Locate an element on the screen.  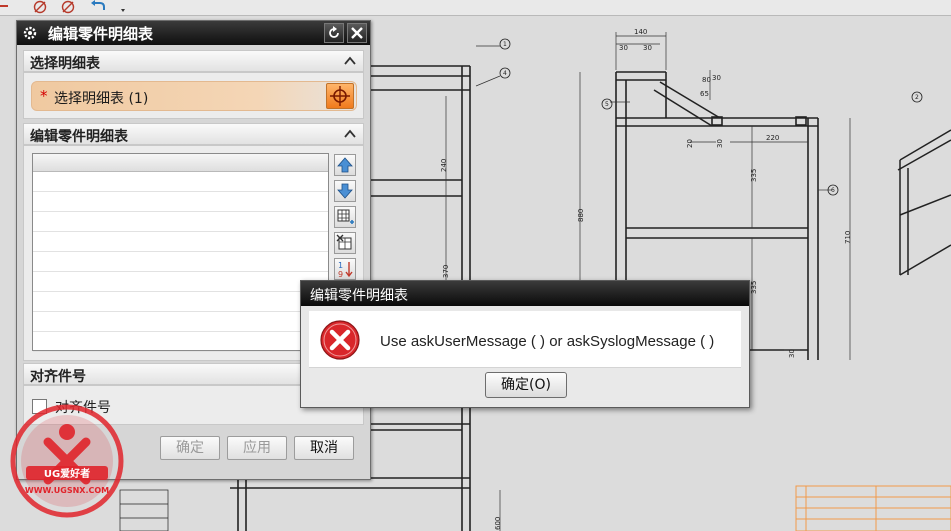
dim-30d: 30 is located at coordinates (720, 143).